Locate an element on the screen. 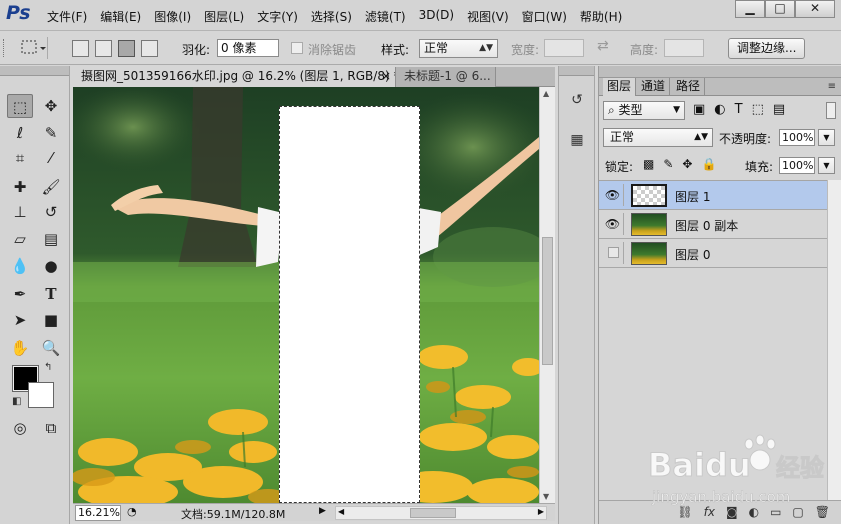  hand-tool-icon: ✋ is located at coordinates (20, 348).